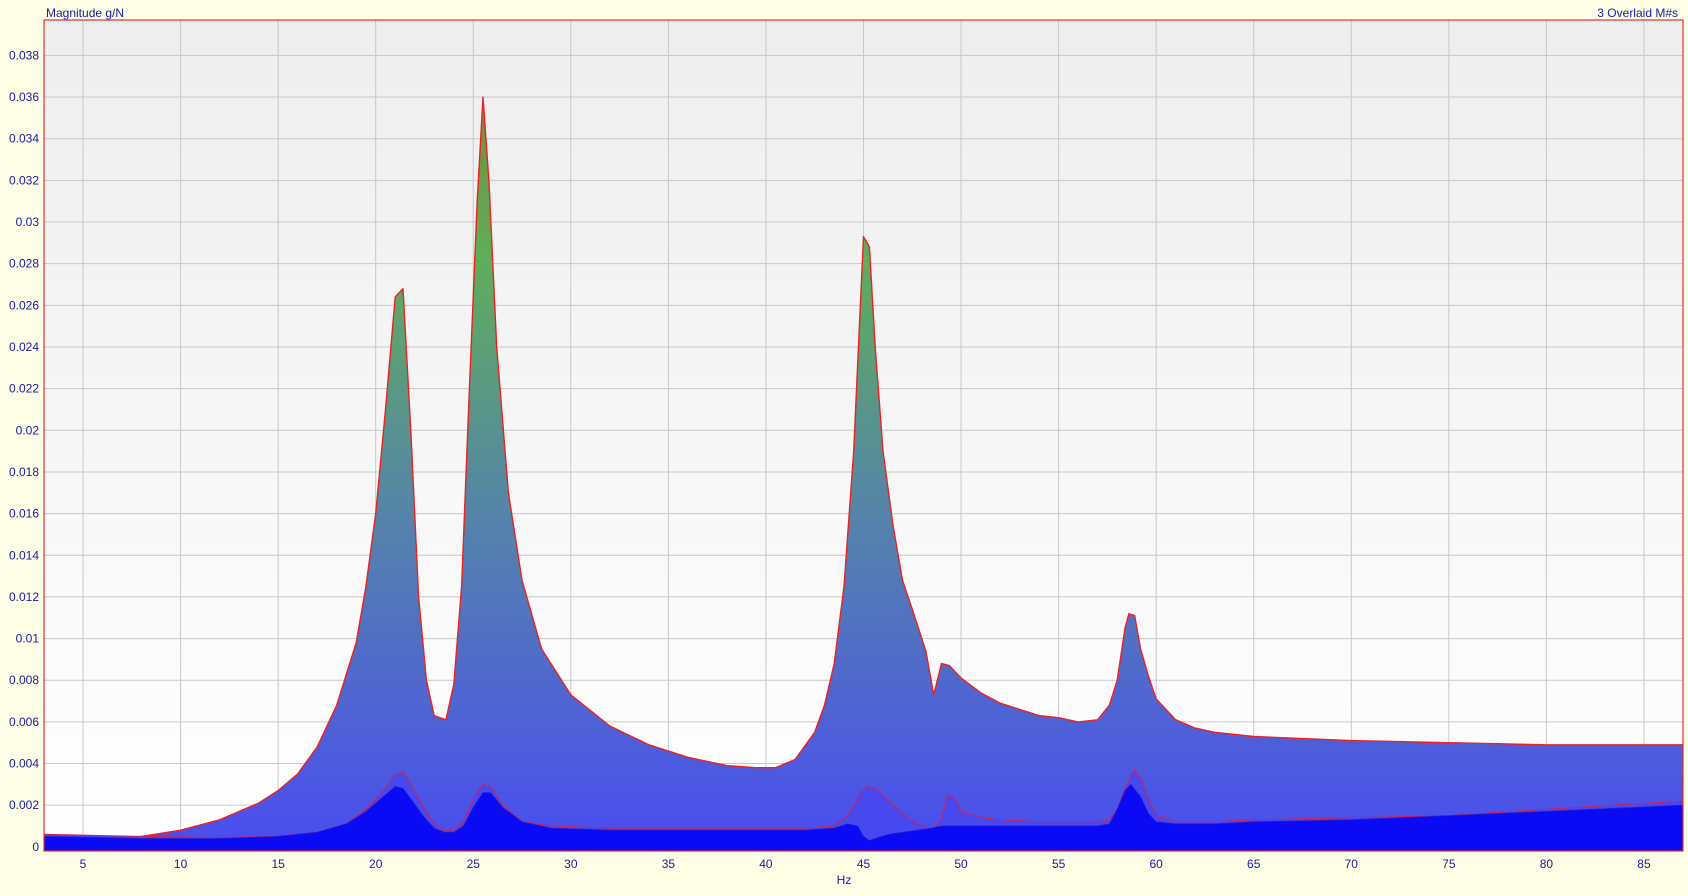 This screenshot has height=896, width=1688. What do you see at coordinates (24, 472) in the screenshot?
I see `y-tick-label: 0.018` at bounding box center [24, 472].